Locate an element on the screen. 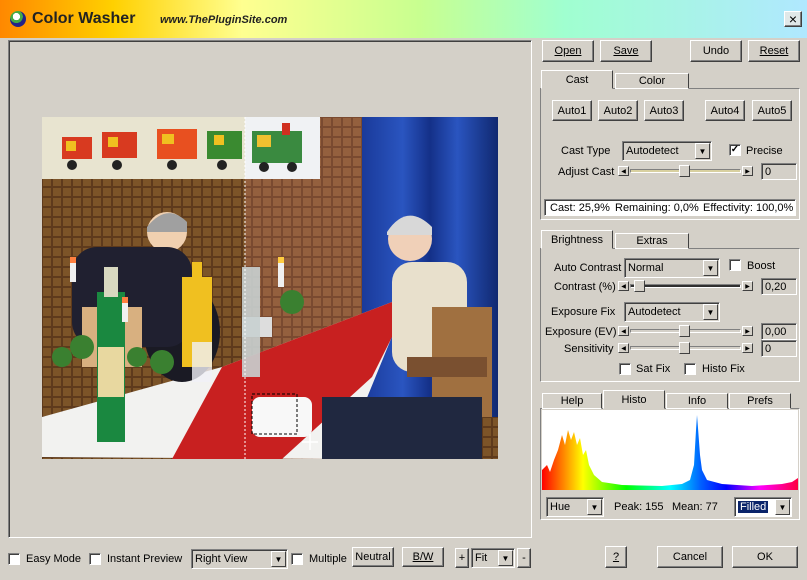 The width and height of the screenshot is (807, 580). contrast-label: Contrast (%) is located at coordinates (585, 287).